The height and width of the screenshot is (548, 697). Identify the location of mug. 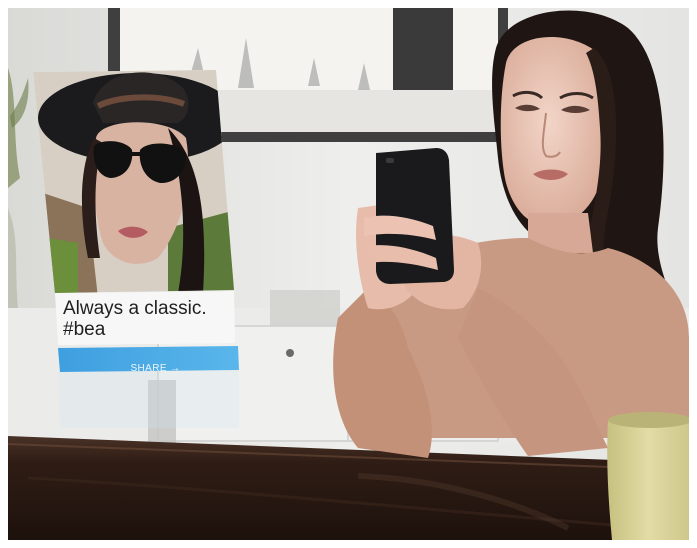
(648, 476).